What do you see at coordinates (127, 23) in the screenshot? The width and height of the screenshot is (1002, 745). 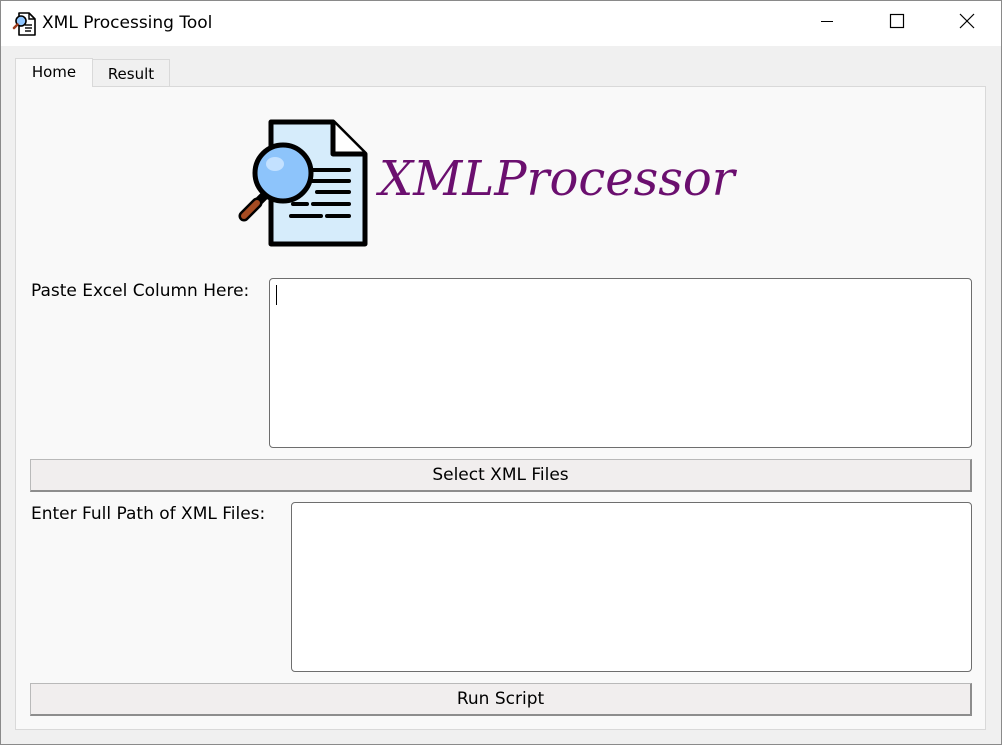 I see `window-title: XML Processing Tool` at bounding box center [127, 23].